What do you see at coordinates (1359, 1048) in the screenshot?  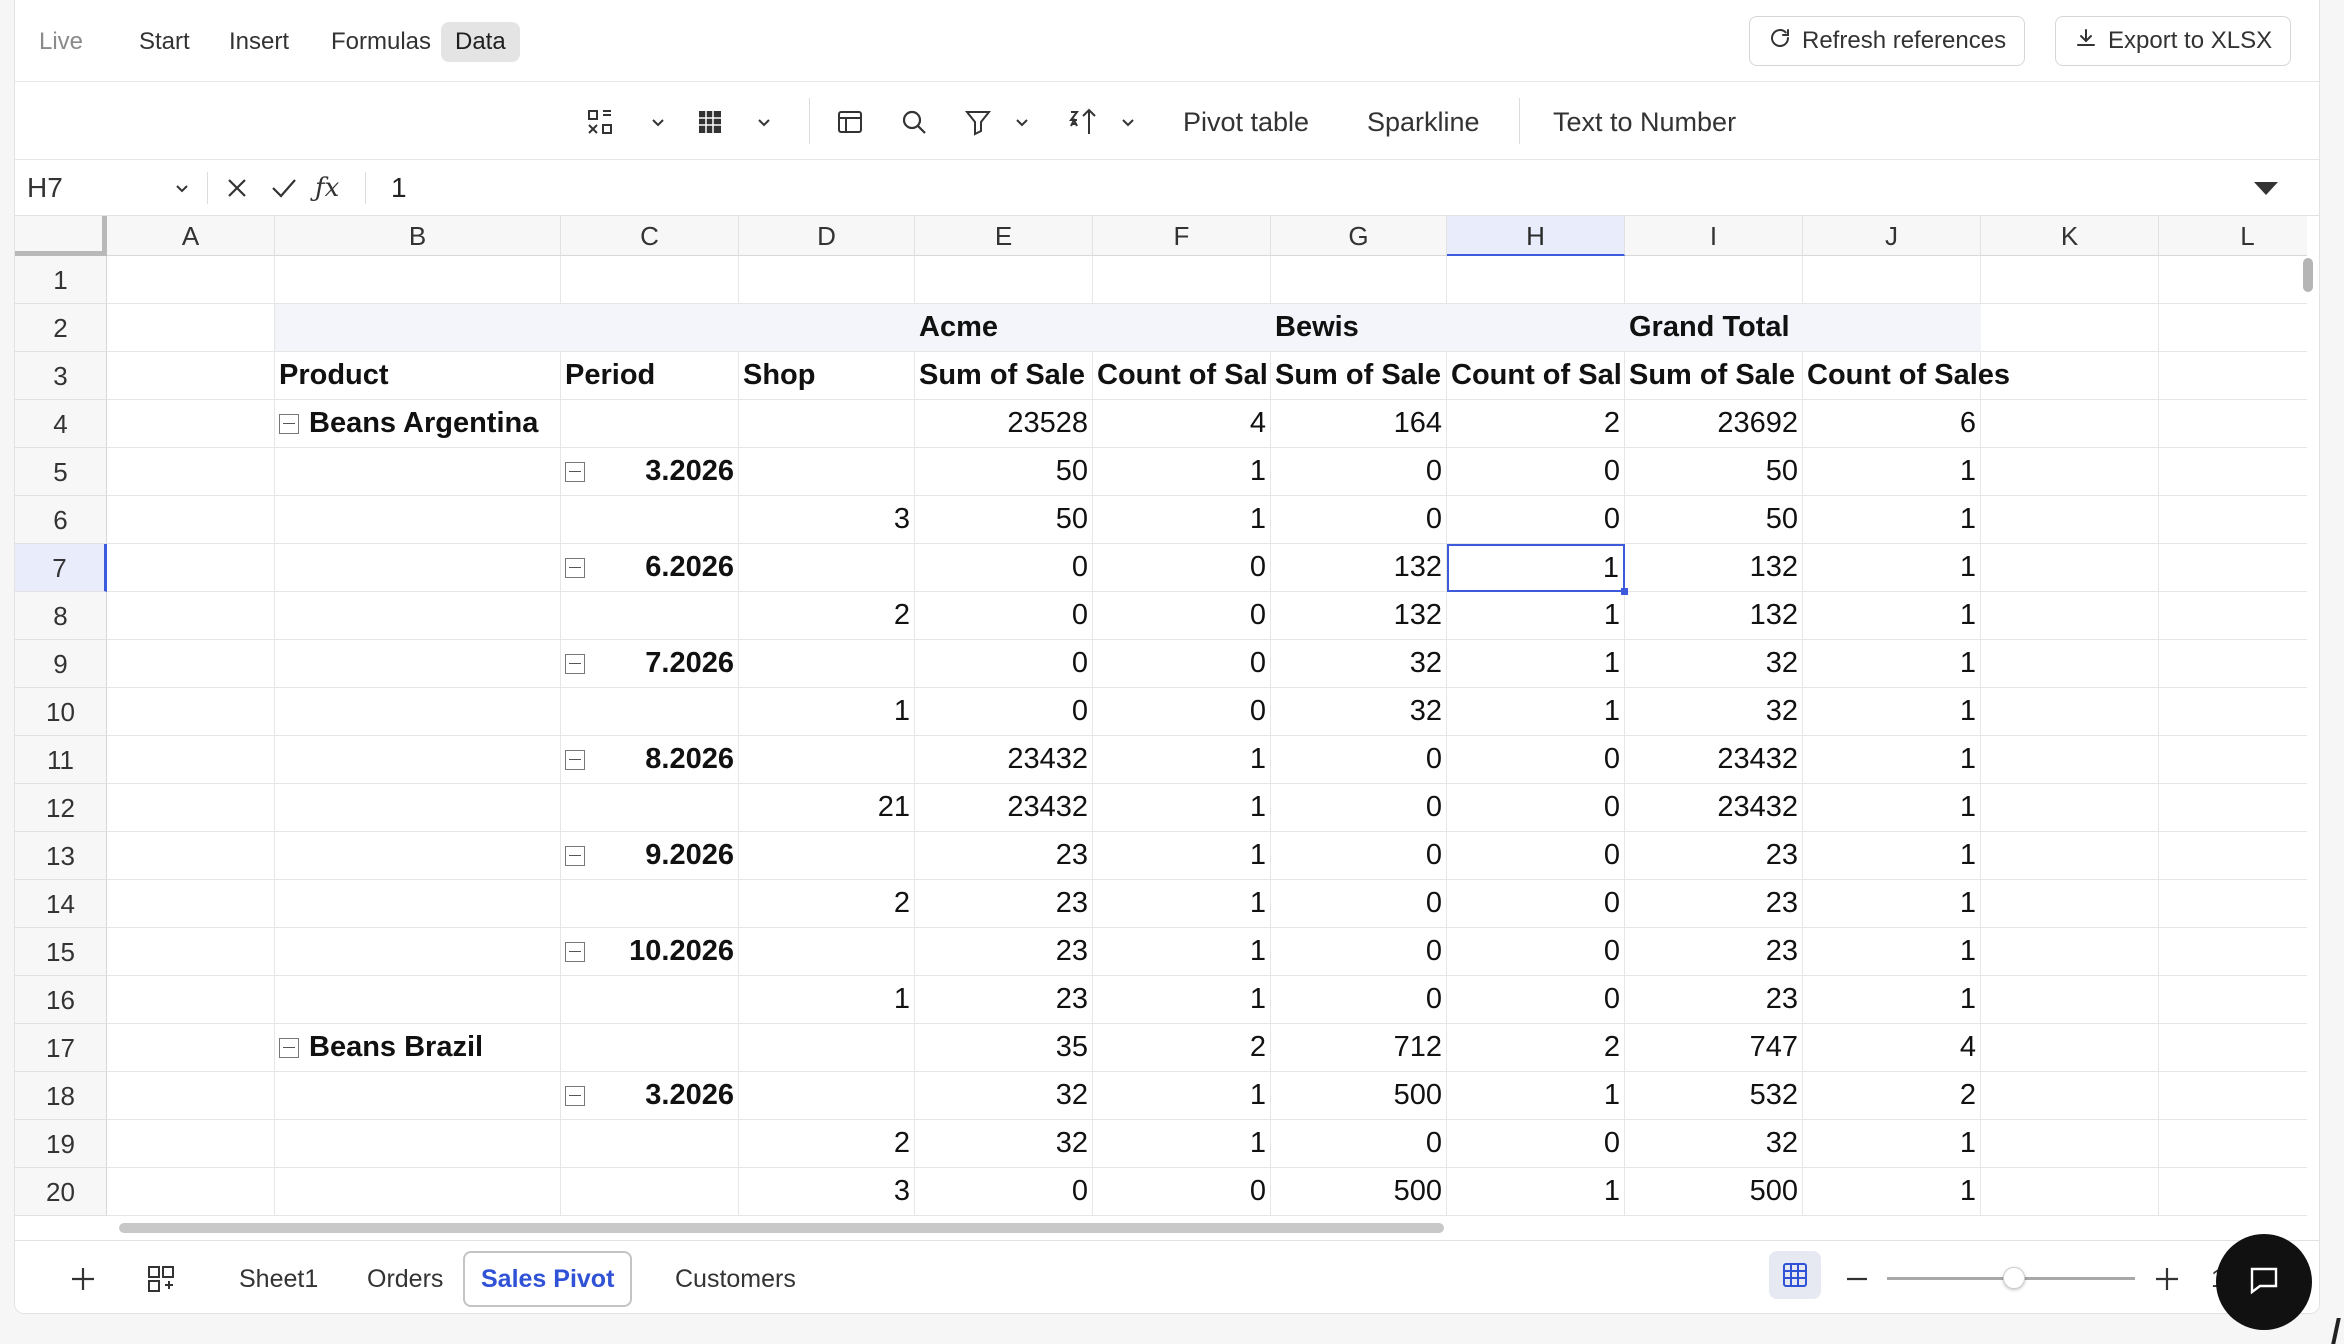 I see `pivot-value-cell: 712` at bounding box center [1359, 1048].